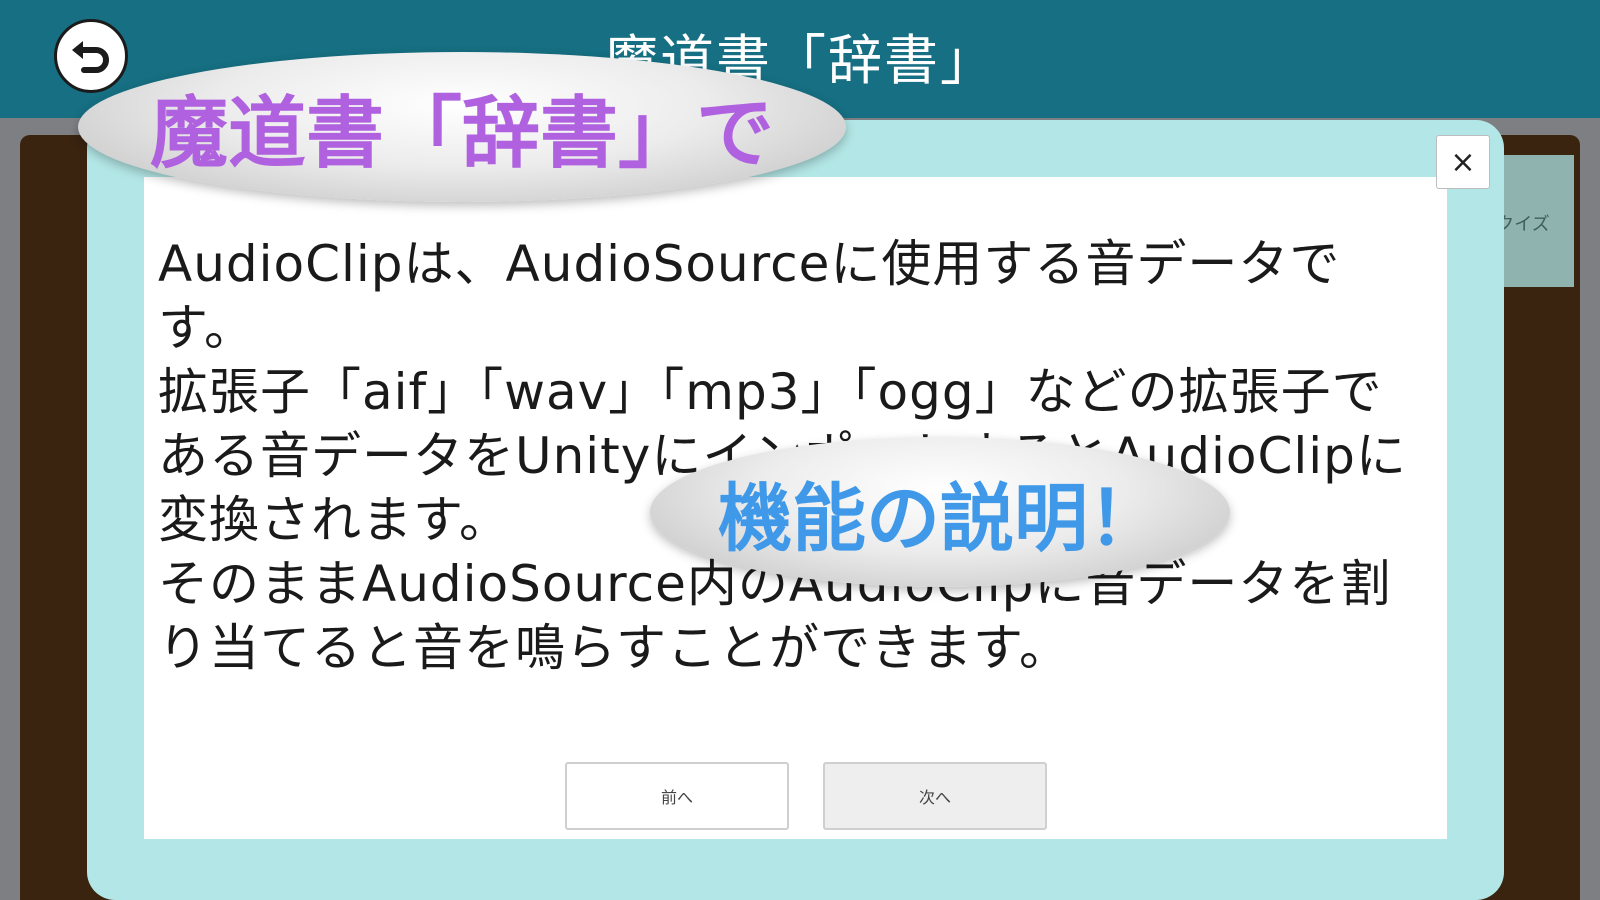 Image resolution: width=1600 pixels, height=900 pixels. Describe the element at coordinates (462, 127) in the screenshot. I see `promo-caption-top: 魔道書「辞書」で` at that location.